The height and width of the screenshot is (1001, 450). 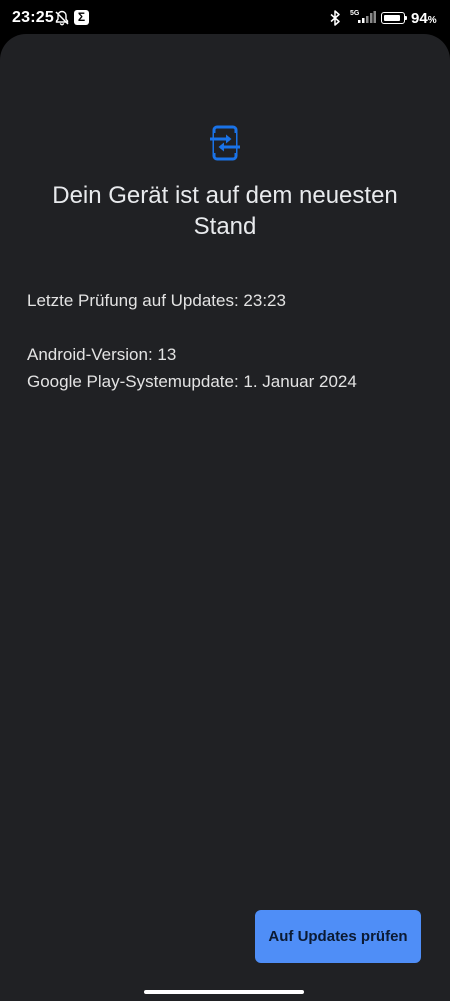 I want to click on system-update-icon, so click(x=225, y=143).